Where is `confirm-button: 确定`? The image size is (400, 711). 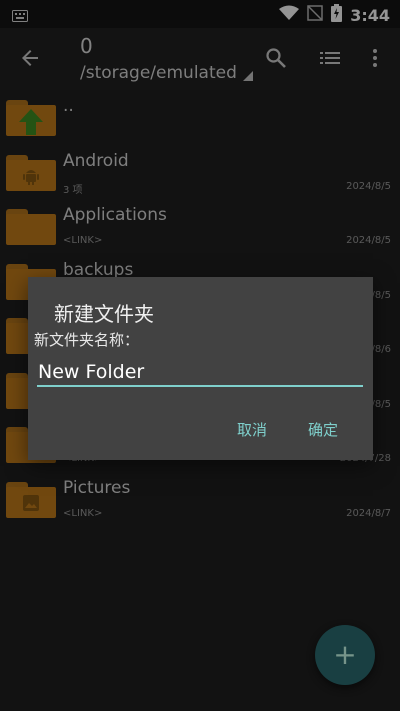
confirm-button: 确定 is located at coordinates (323, 429).